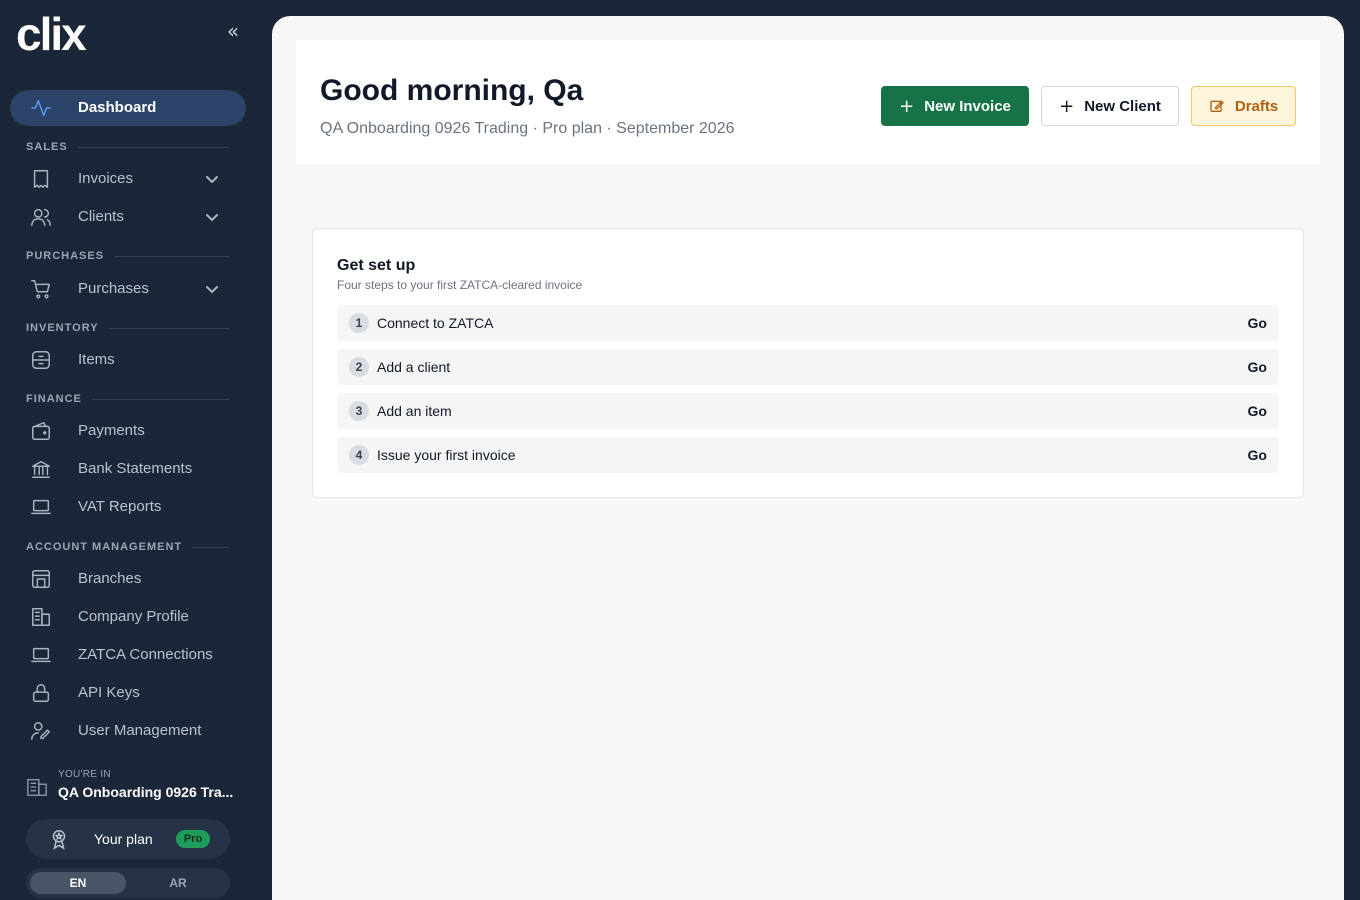  I want to click on sidebar-item-items: Items, so click(128, 360).